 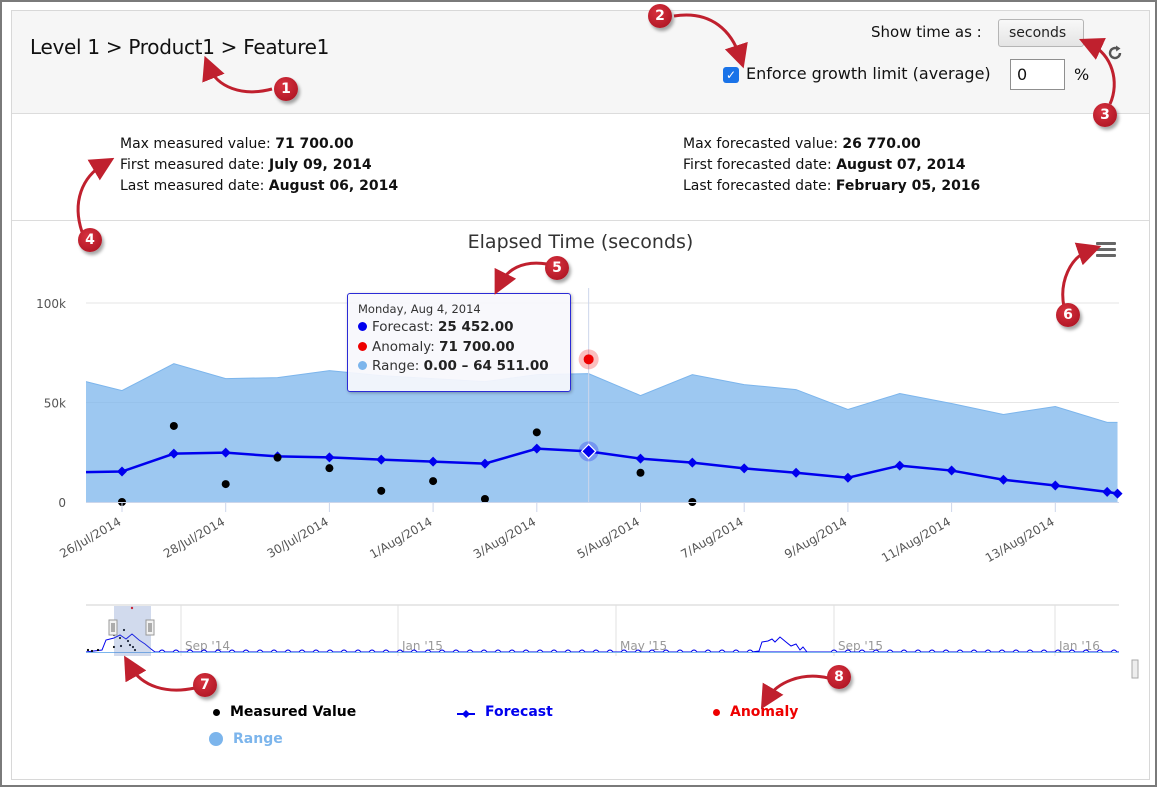 I want to click on tooltip-date: Monday, Aug 4, 2014, so click(x=419, y=309).